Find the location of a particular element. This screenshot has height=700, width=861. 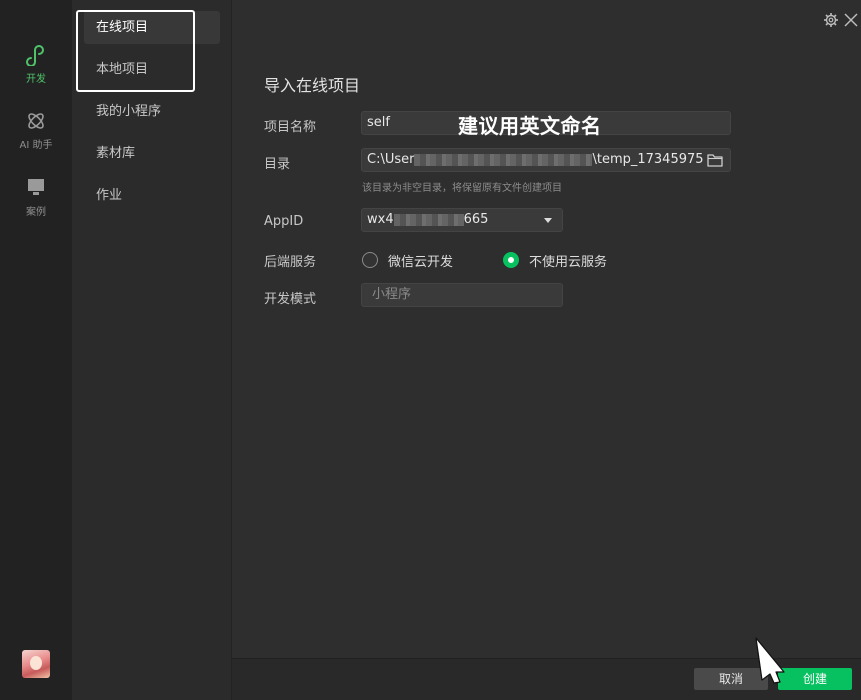

ai-assistant-icon is located at coordinates (36, 121).